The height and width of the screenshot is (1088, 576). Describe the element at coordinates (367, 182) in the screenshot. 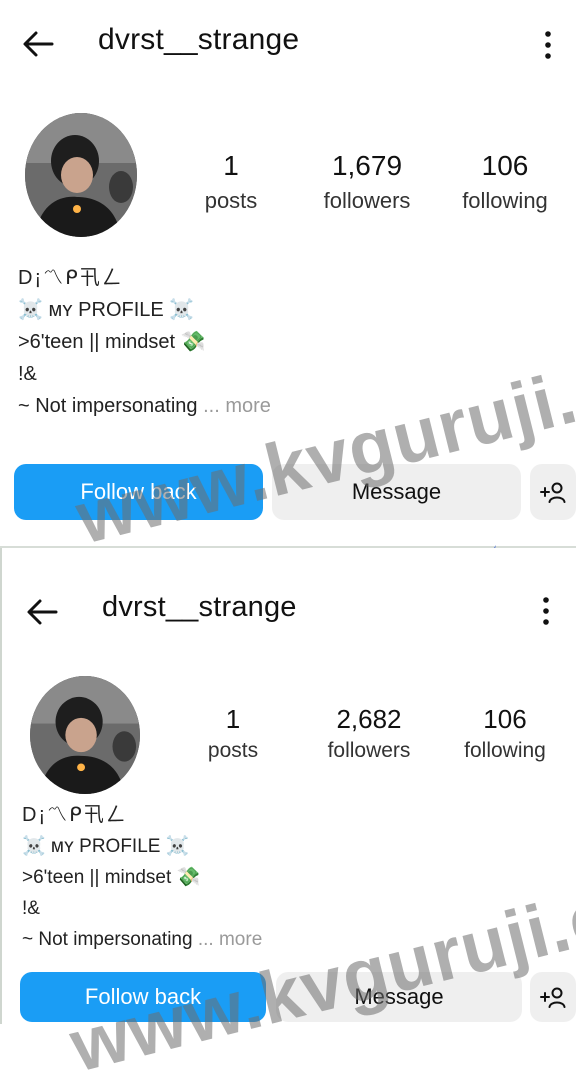

I see `followers-stat: 1,679 followers` at that location.